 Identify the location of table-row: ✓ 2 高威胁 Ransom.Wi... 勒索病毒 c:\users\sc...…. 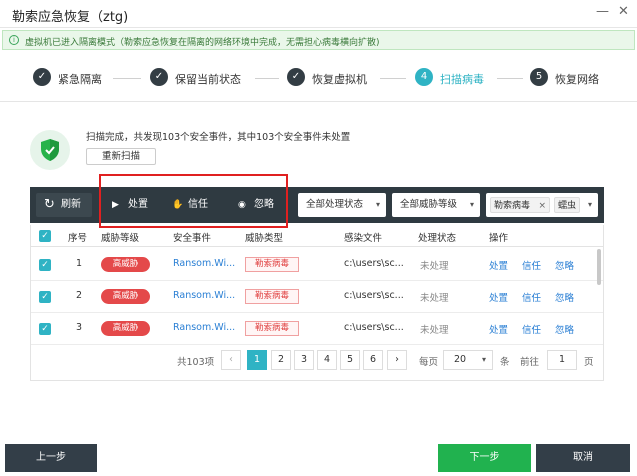
(317, 297).